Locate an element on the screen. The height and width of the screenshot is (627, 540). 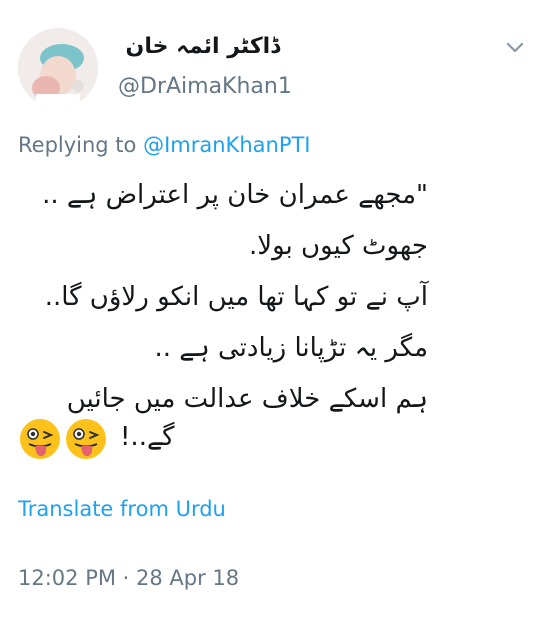
user-handle: @DrAimaKhan1 is located at coordinates (205, 87).